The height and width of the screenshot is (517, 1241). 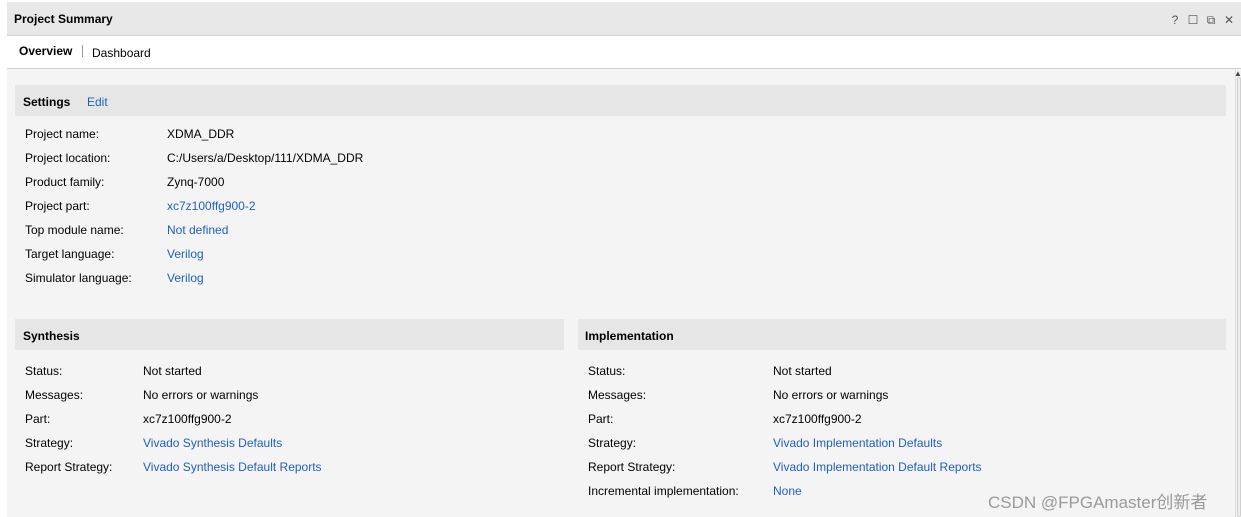 I want to click on window-controls: ? ☐ ⧉ ✕, so click(x=1202, y=20).